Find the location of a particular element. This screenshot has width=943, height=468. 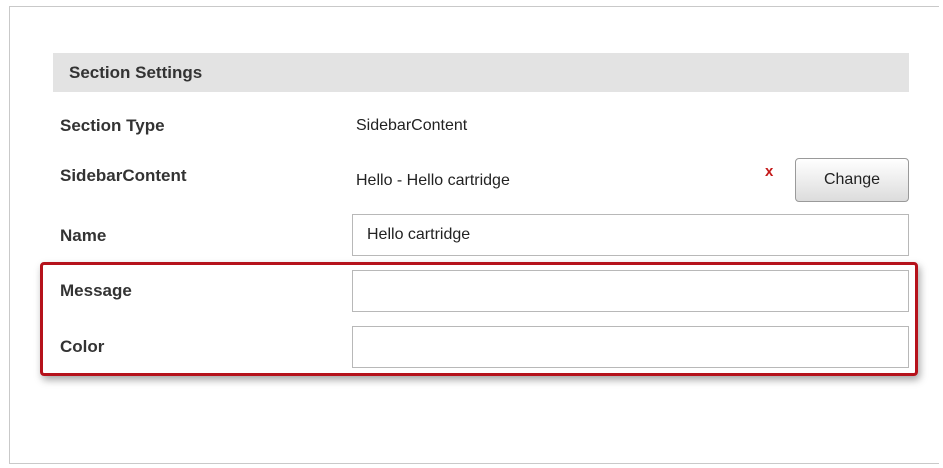

message-label: Message is located at coordinates (96, 290).